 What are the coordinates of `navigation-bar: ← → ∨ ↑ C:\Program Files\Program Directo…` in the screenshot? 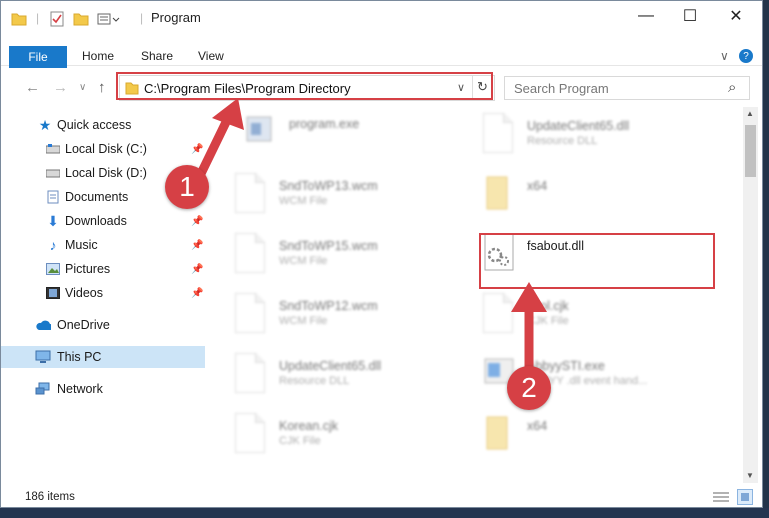 It's located at (381, 87).